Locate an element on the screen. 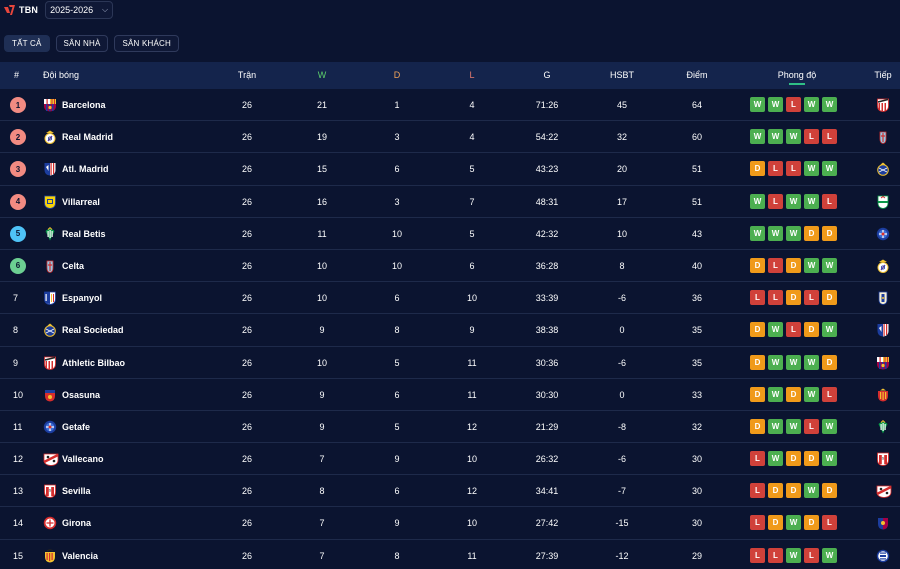 This screenshot has height=569, width=900. table-row: 13 S Sevilla 26 8 6 12 34:41 -7 30 L D D W D is located at coordinates (450, 491).